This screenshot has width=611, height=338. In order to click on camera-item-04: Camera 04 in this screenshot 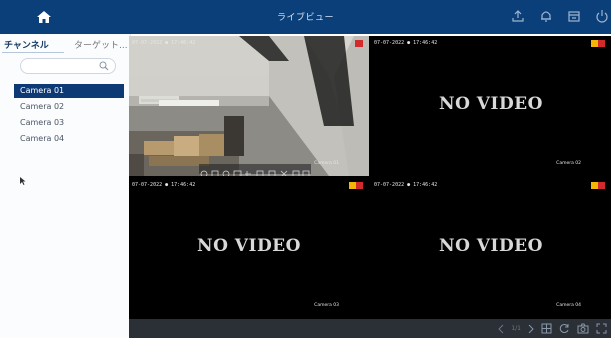, I will do `click(69, 139)`.